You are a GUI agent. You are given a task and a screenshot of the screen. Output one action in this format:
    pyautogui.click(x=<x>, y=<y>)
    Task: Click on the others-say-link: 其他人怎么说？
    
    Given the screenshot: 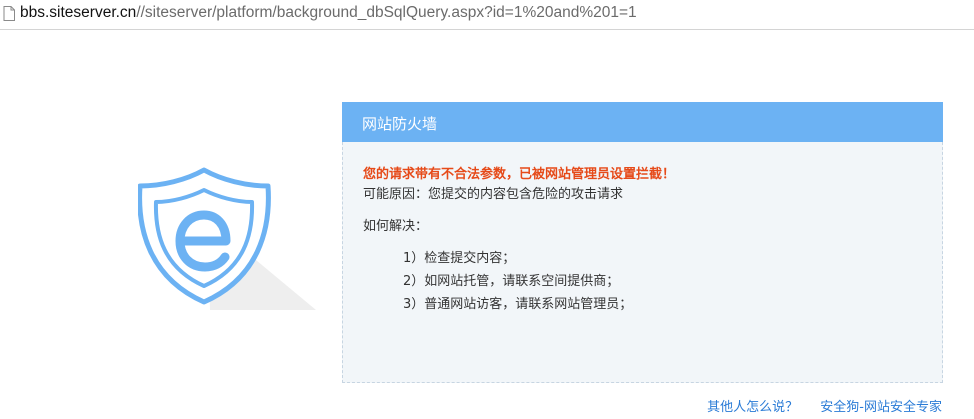 What is the action you would take?
    pyautogui.click(x=752, y=407)
    